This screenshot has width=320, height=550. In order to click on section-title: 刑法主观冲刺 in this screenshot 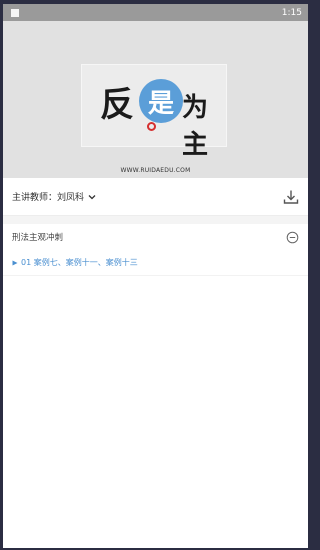, I will do `click(38, 238)`.